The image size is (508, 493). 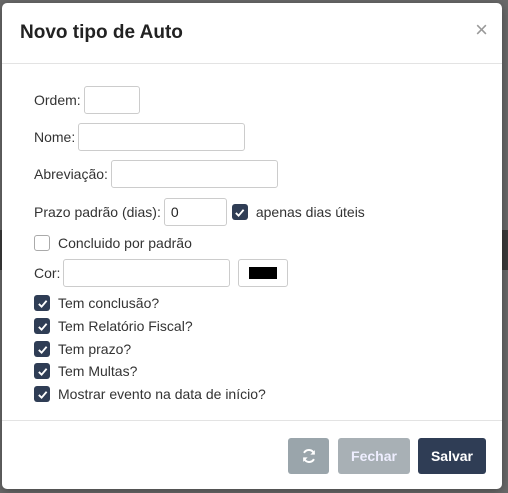 I want to click on prazo-input, so click(x=195, y=212).